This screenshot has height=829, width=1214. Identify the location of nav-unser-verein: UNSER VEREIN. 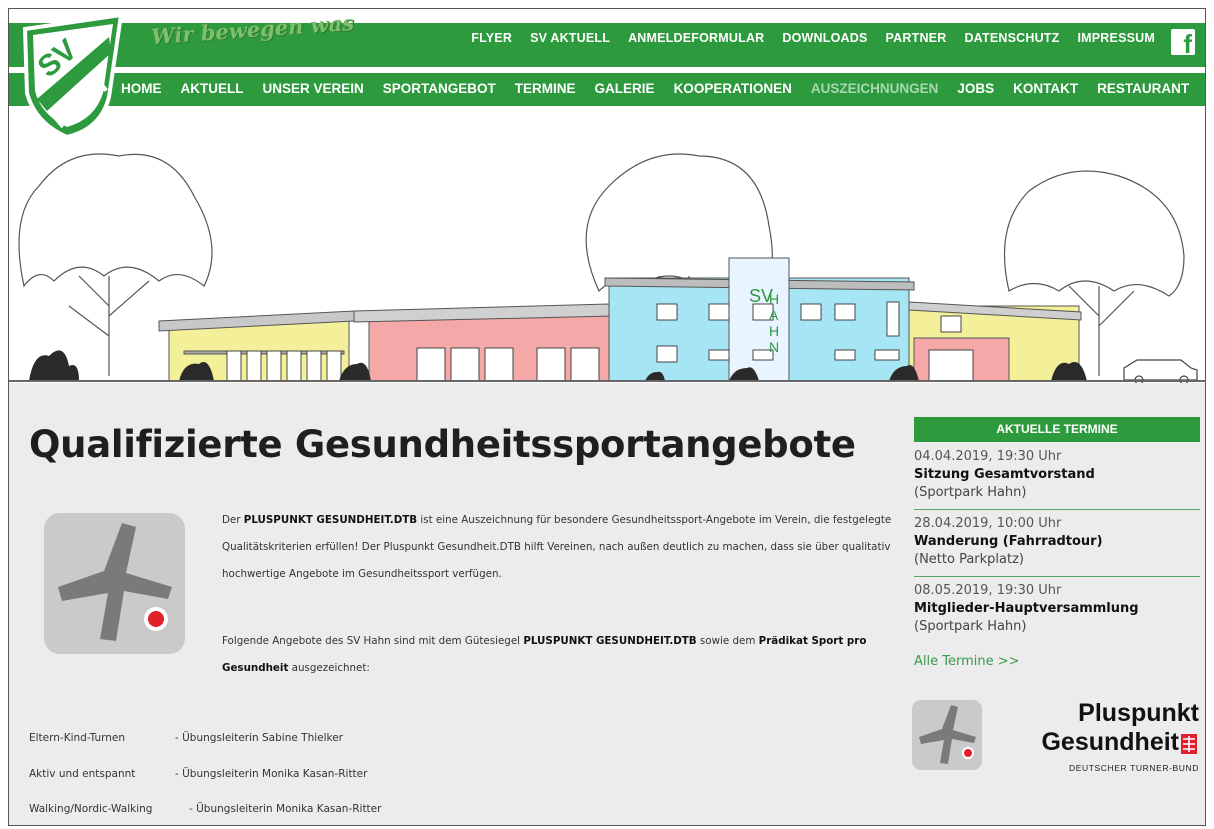
(313, 88).